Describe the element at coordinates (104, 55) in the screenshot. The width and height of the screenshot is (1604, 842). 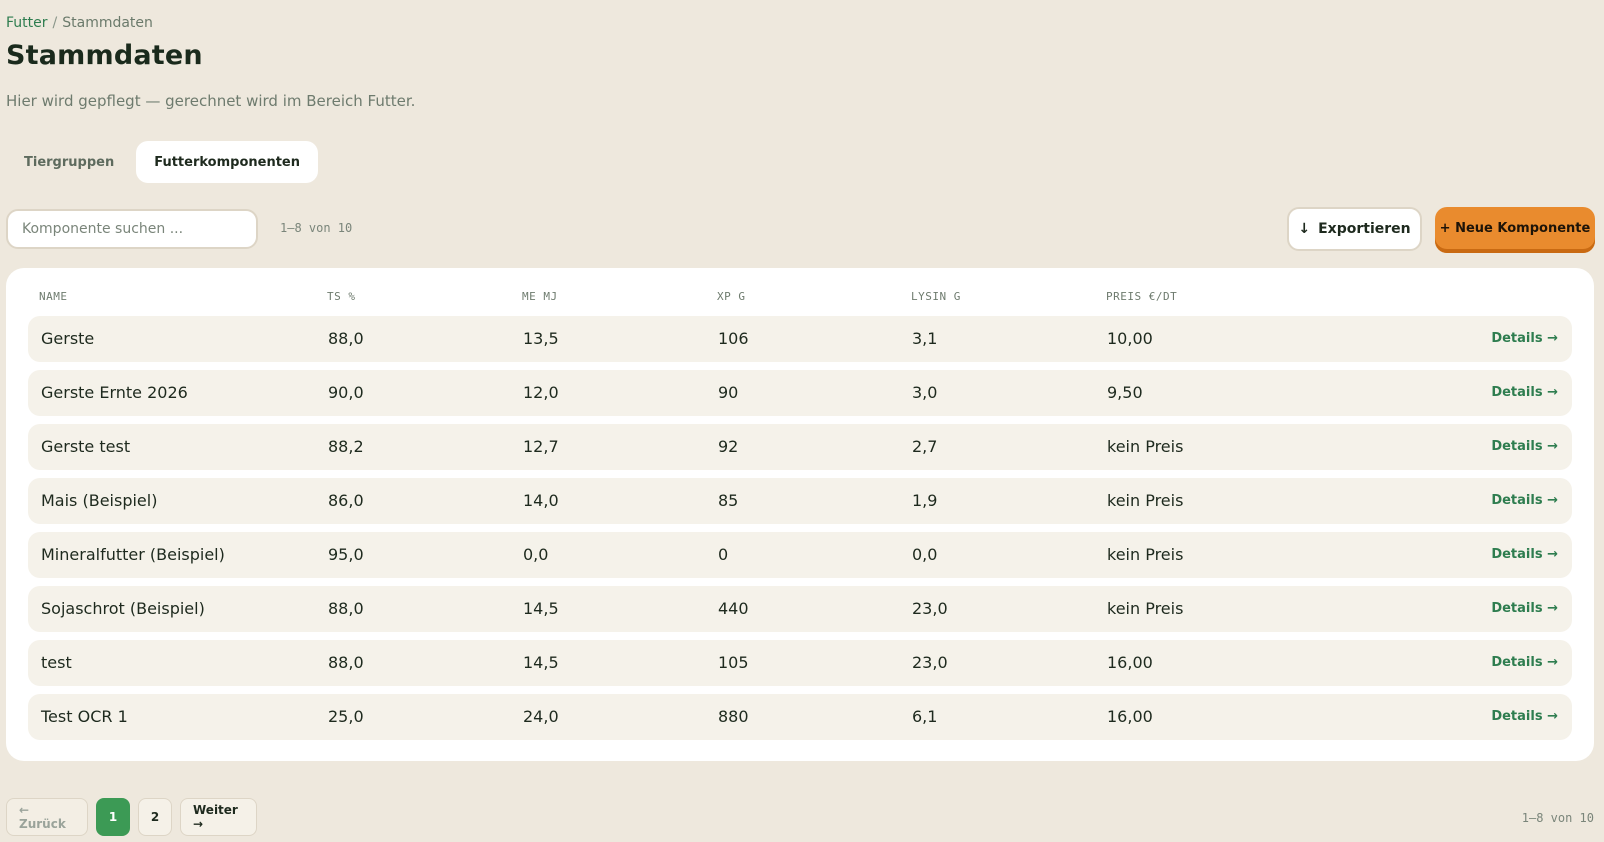
I see `page-title: Stammdaten` at that location.